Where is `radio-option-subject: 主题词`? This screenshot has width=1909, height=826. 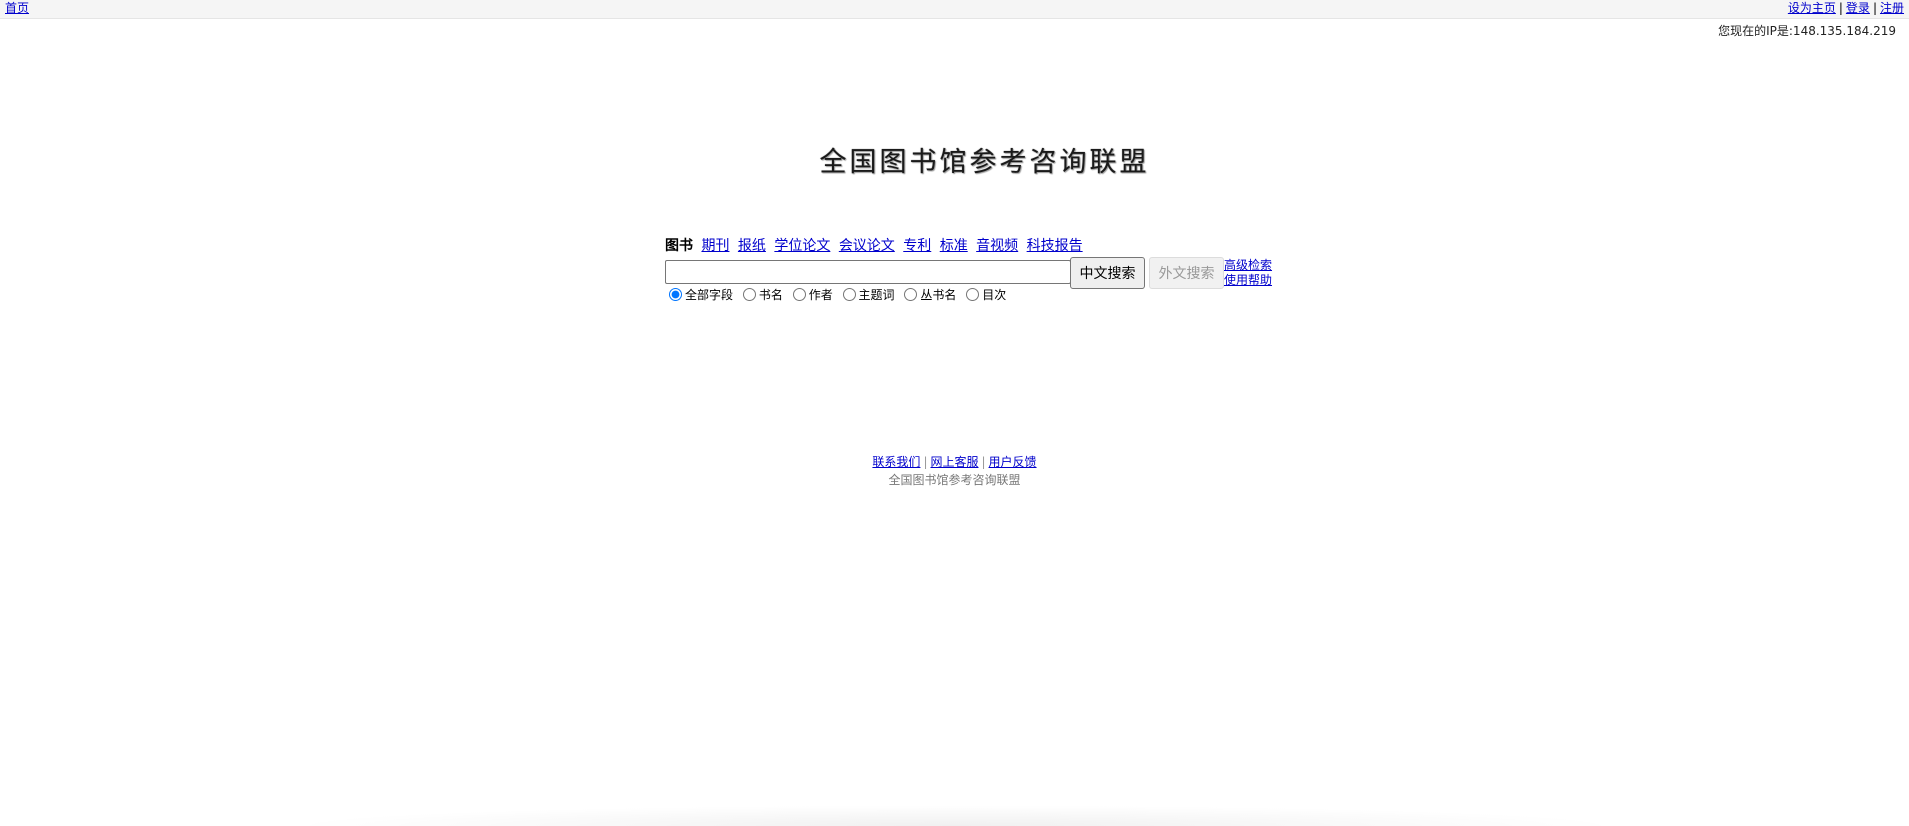
radio-option-subject: 主题词 is located at coordinates (867, 295).